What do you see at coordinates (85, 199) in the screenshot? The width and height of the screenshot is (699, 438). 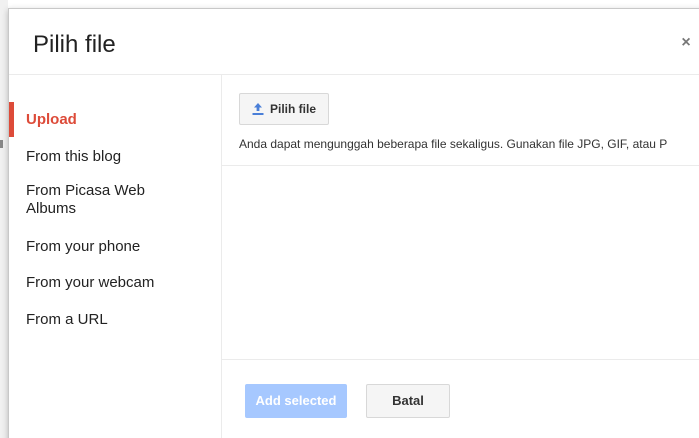 I see `sidebar-item-label: From Picasa Web Albums` at bounding box center [85, 199].